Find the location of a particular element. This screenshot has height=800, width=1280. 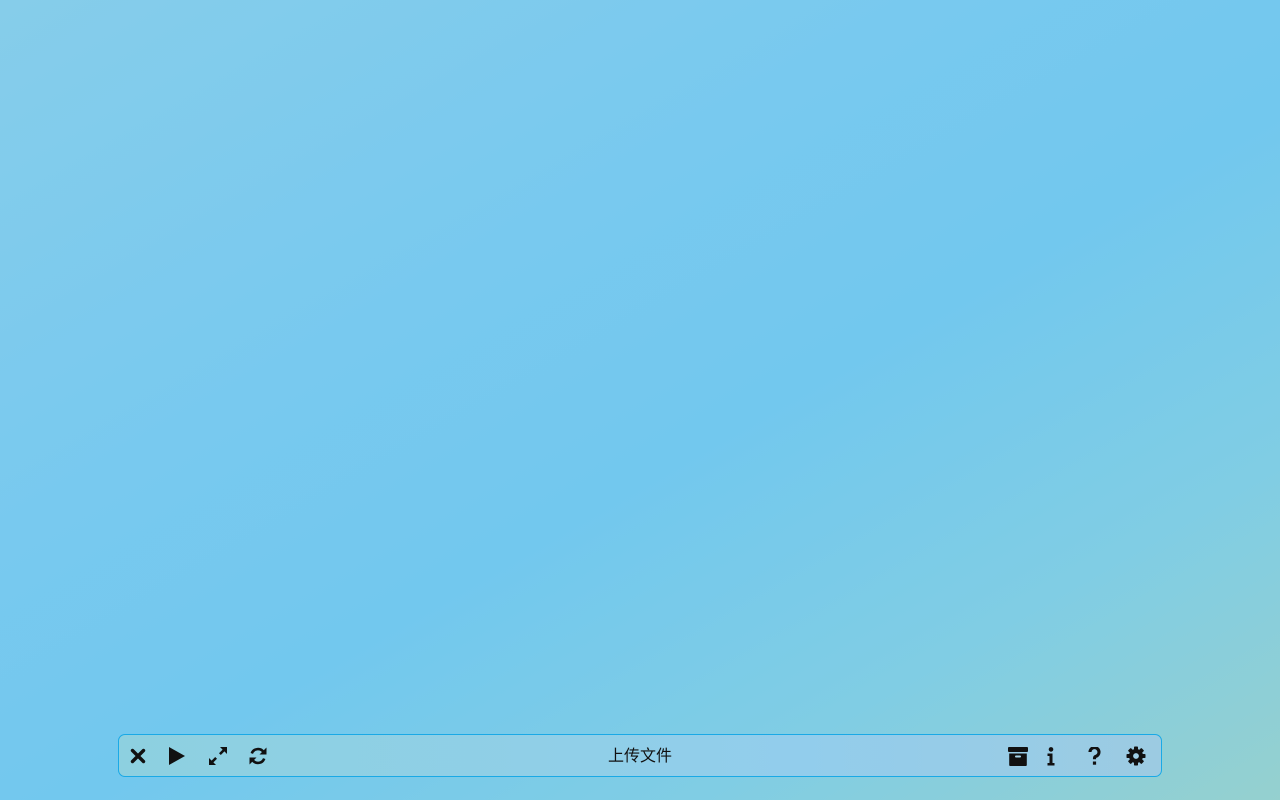

archive-button is located at coordinates (1018, 756).